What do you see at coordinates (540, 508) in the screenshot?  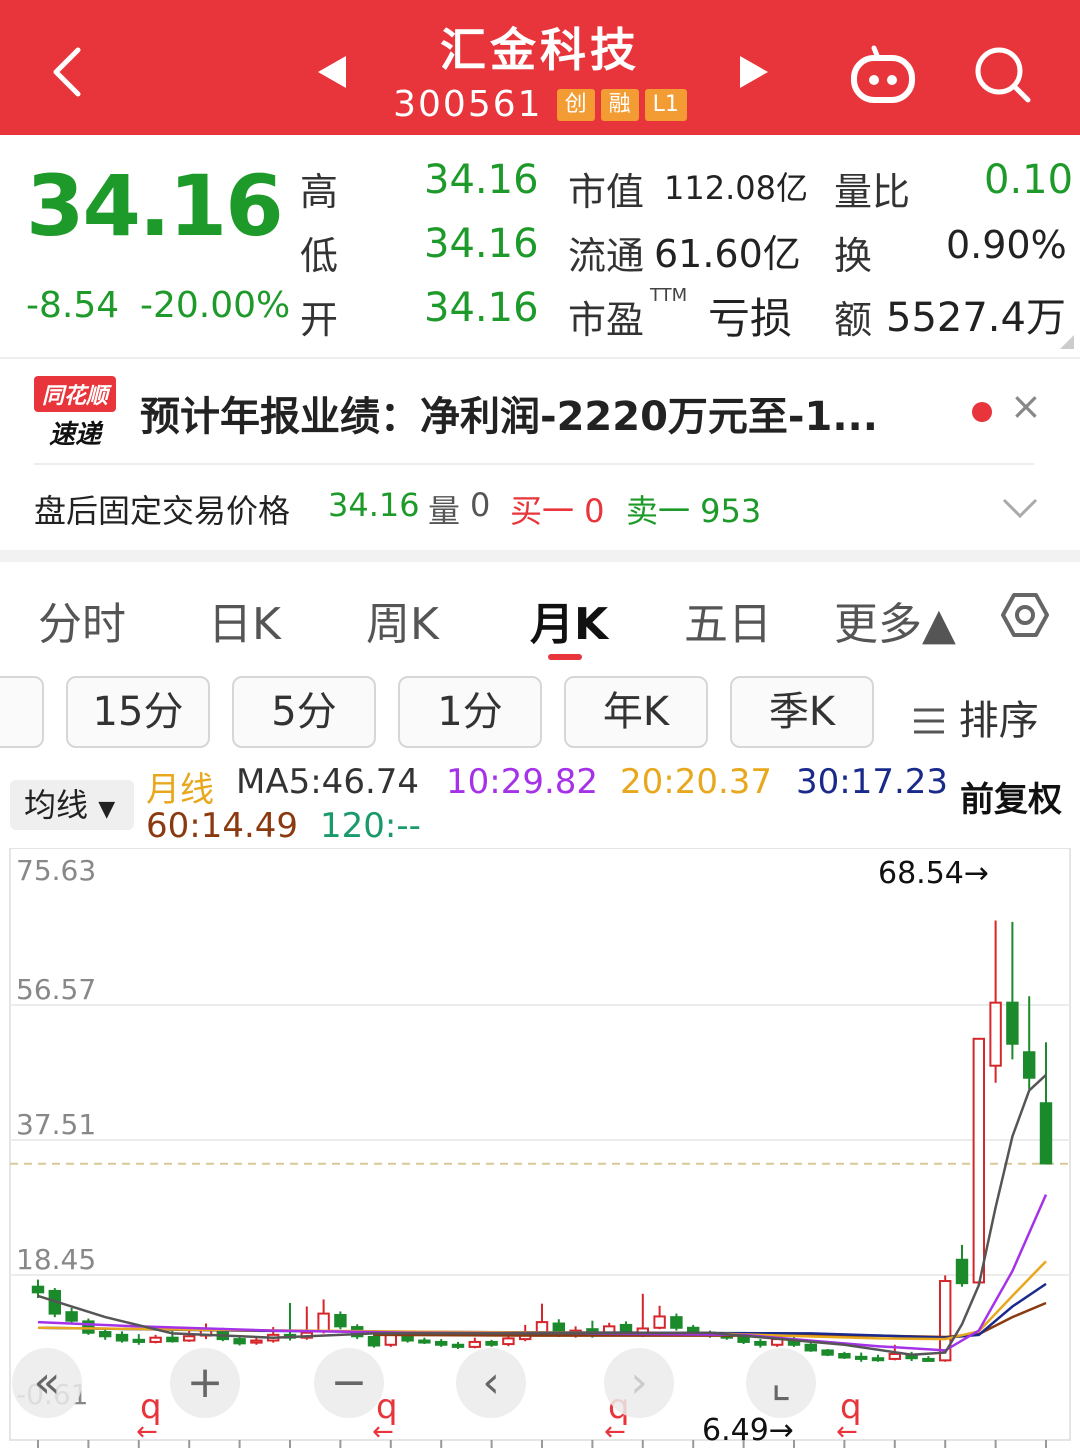 I see `after-hours-row: 盘后固定交易价格 34.16 量 0 买一 0 卖一 953` at bounding box center [540, 508].